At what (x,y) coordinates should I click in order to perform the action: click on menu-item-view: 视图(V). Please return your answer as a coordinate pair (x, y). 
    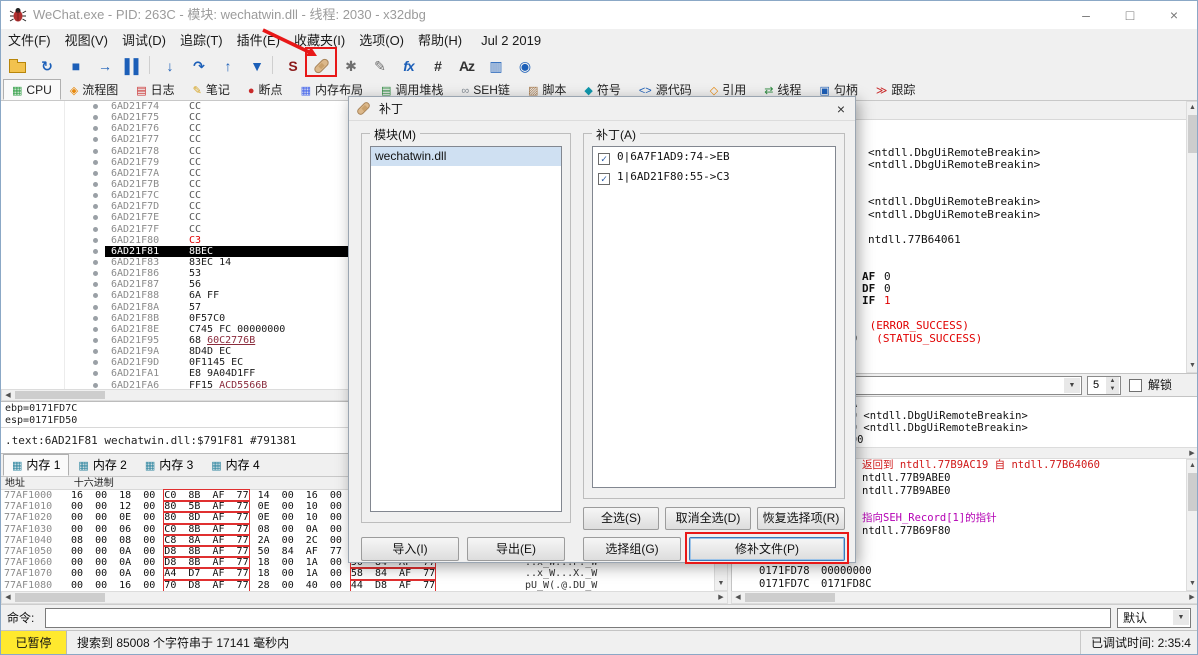
    Looking at the image, I should click on (86, 41).